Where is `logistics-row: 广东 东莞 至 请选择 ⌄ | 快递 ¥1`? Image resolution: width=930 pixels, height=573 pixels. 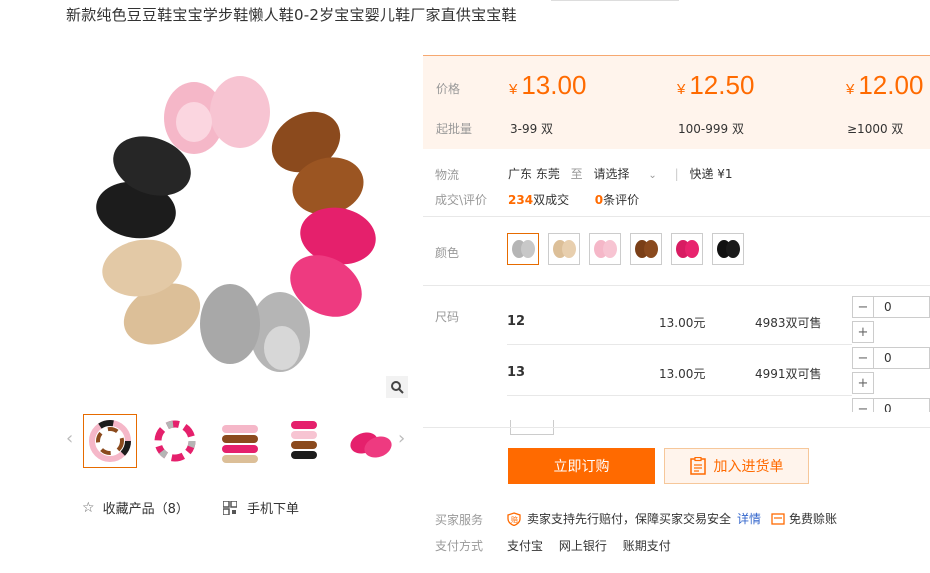
logistics-row: 广东 东莞 至 请选择 ⌄ | 快递 ¥1 is located at coordinates (624, 173).